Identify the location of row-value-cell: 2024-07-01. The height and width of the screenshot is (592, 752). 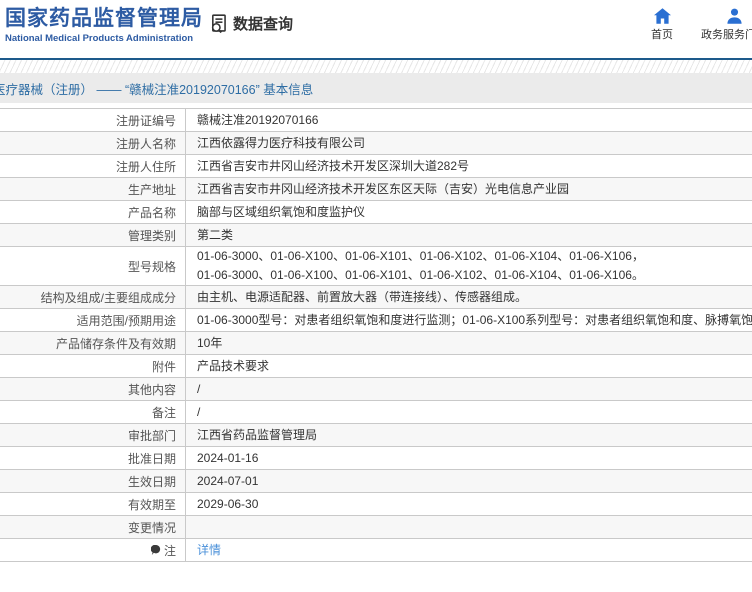
(469, 481).